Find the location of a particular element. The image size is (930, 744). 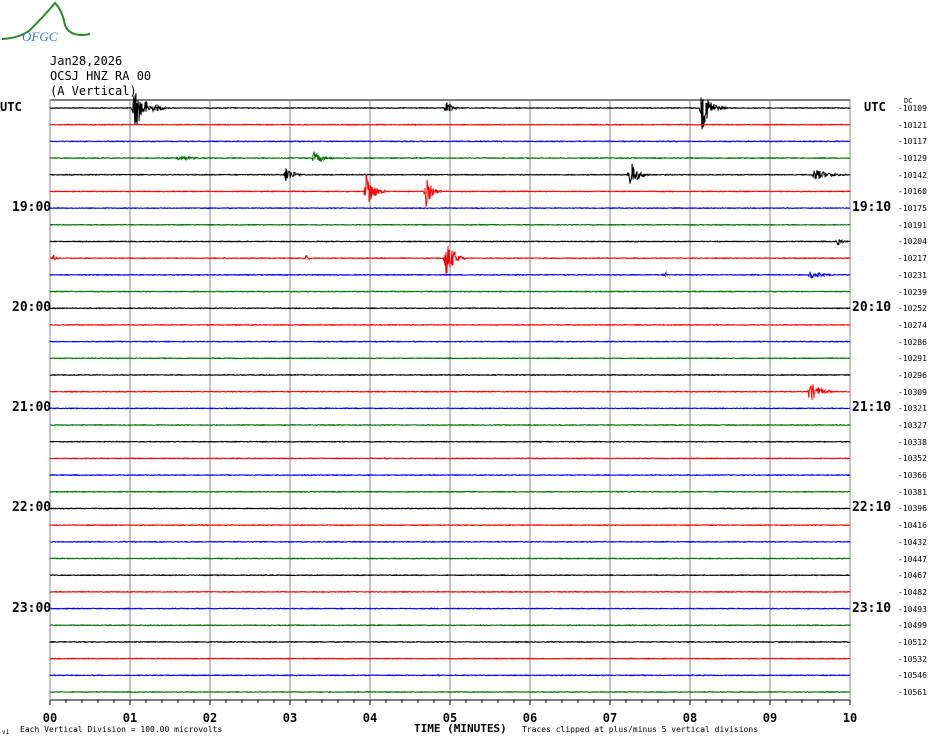

left-time-label: 23:00 is located at coordinates (32, 608).